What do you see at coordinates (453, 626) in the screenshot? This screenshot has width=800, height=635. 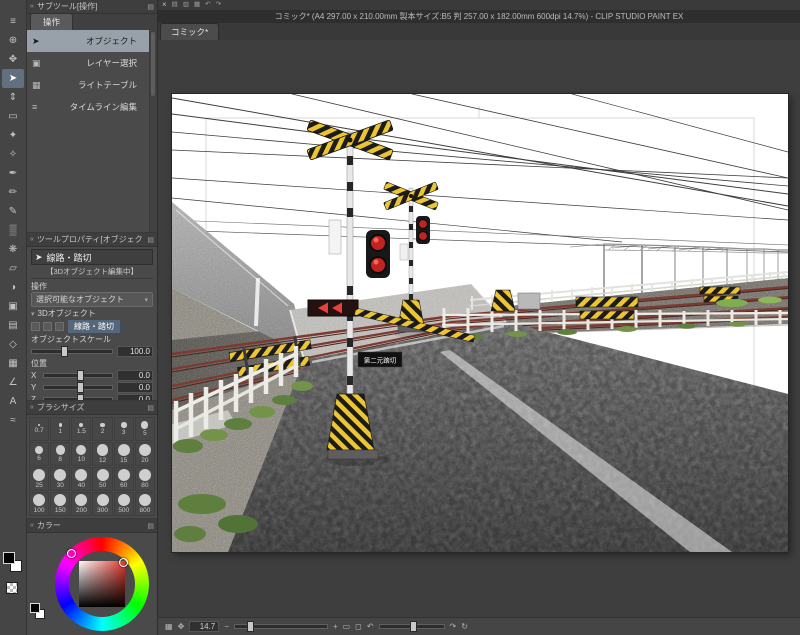 I see `rotate-right-icon: ↷` at bounding box center [453, 626].